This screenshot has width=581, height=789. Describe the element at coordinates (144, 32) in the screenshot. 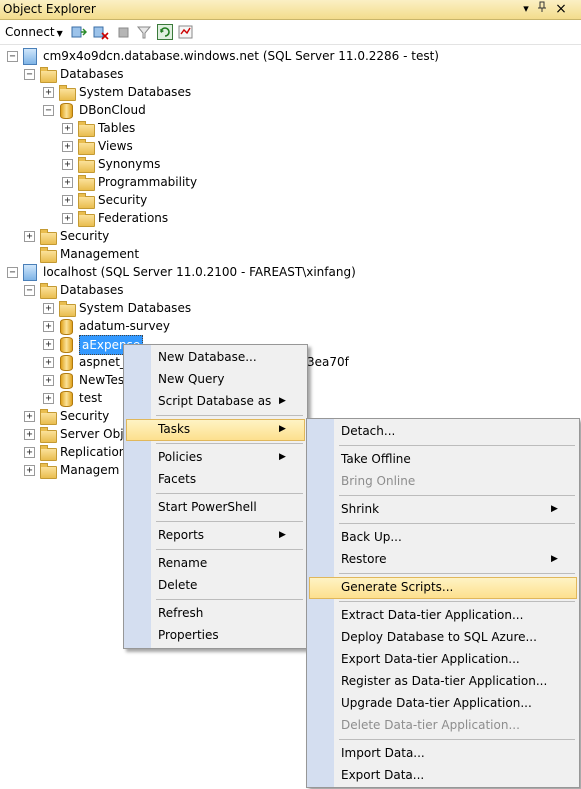

I see `filter-icon` at that location.